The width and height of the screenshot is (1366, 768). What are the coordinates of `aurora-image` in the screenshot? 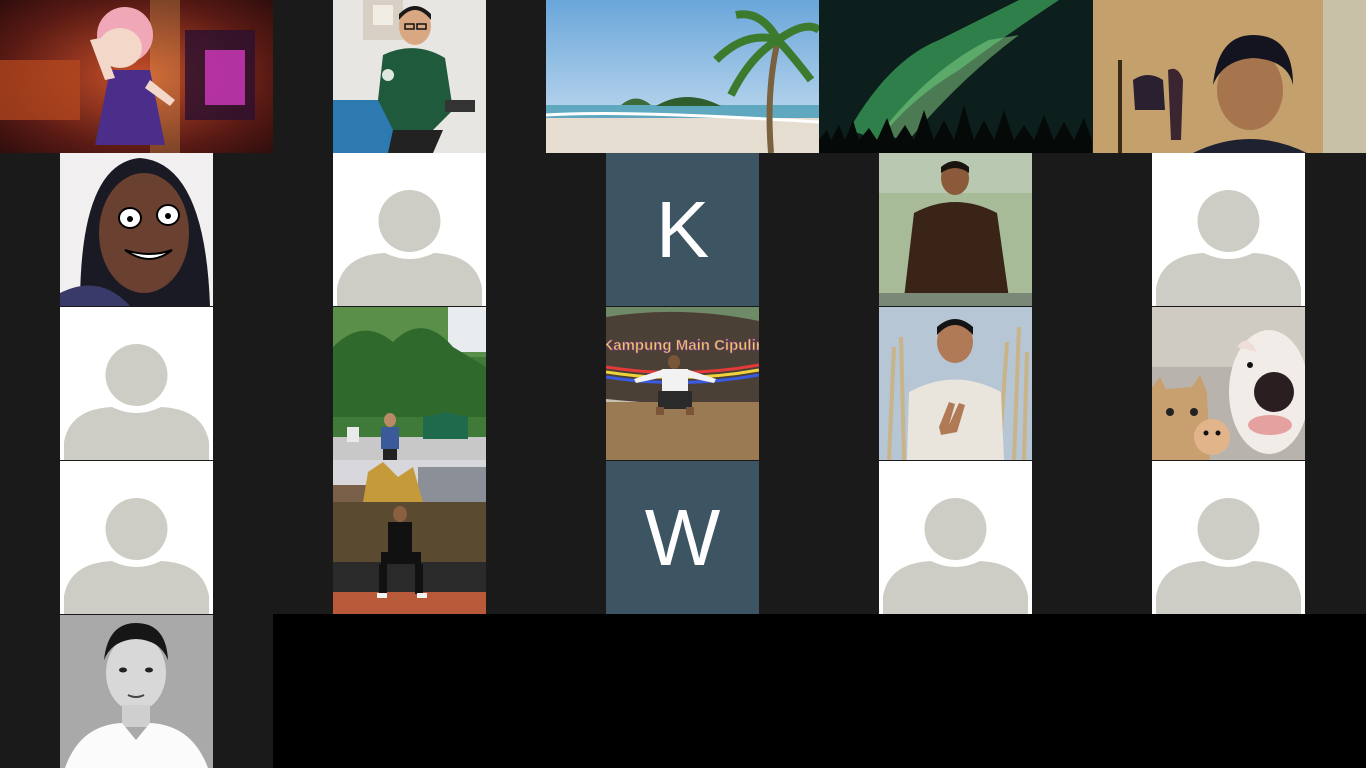 It's located at (955, 76).